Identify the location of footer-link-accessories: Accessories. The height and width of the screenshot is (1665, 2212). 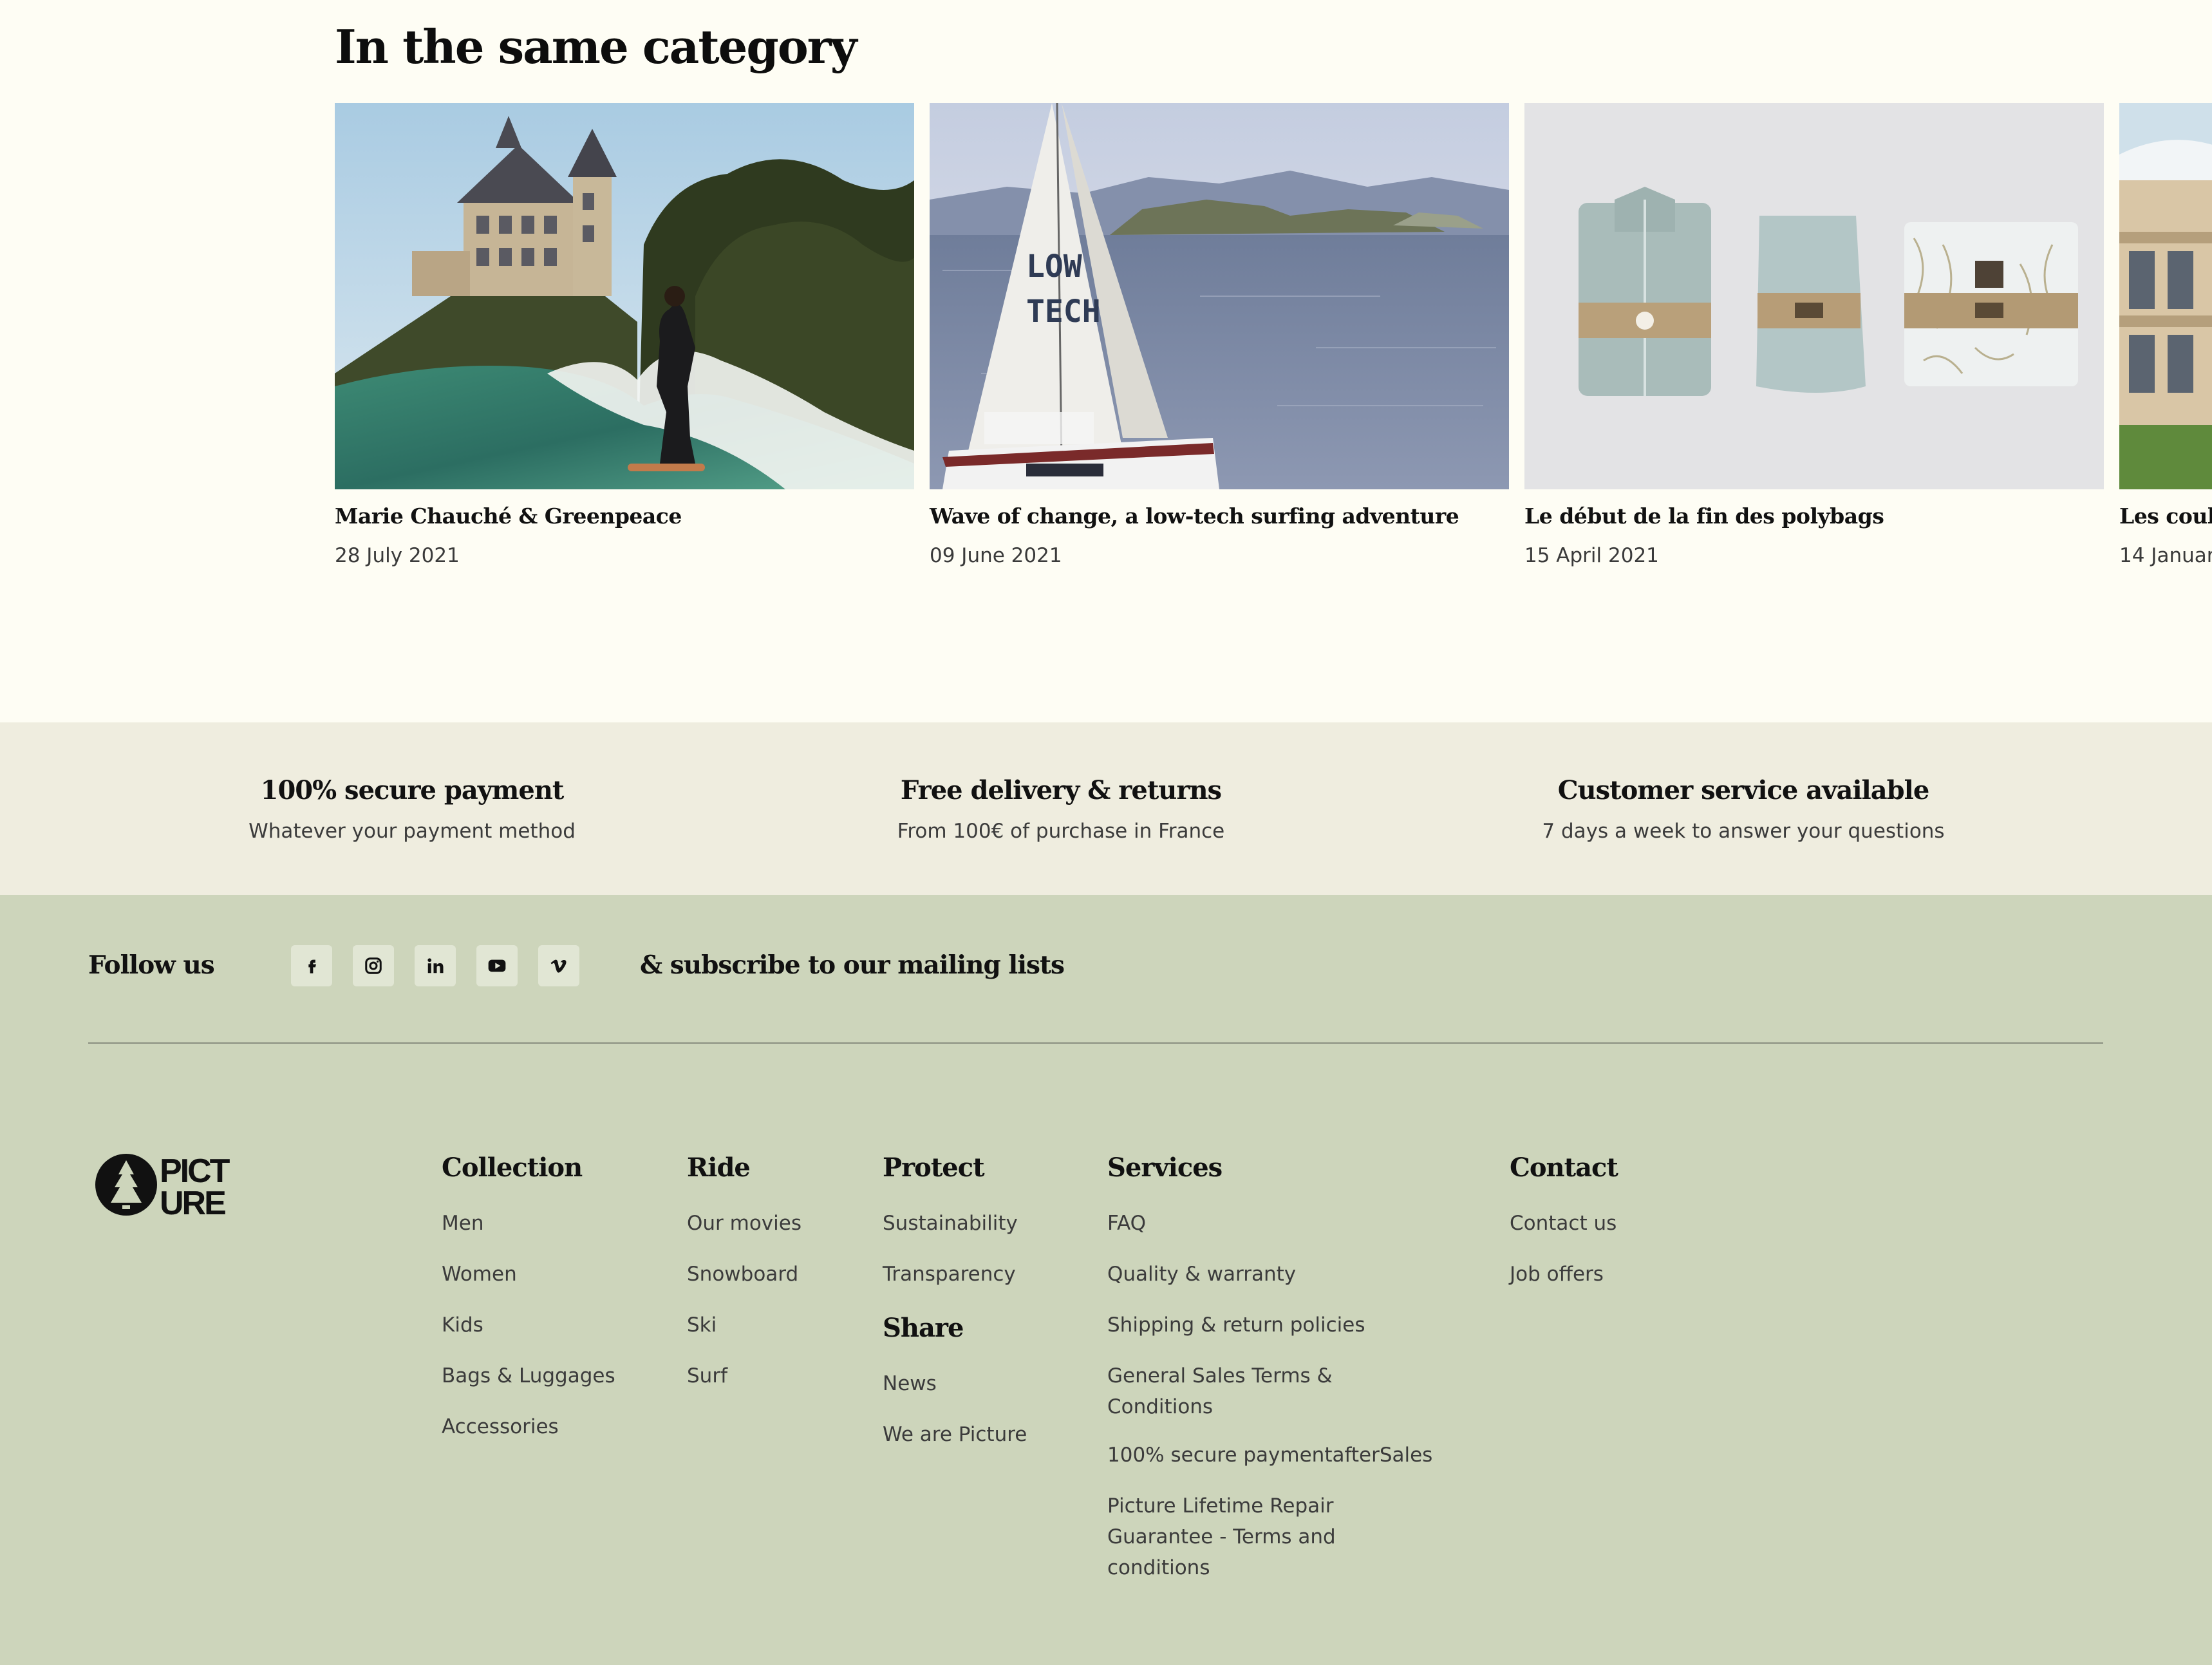
(528, 1427).